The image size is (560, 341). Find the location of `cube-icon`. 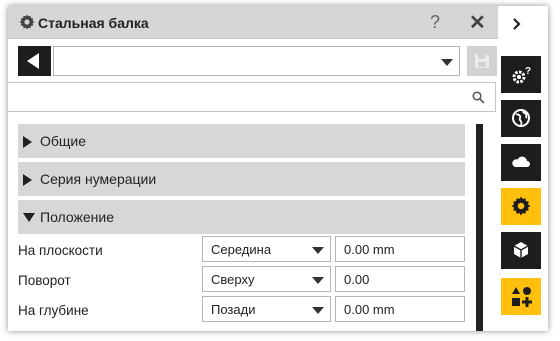

cube-icon is located at coordinates (521, 250).